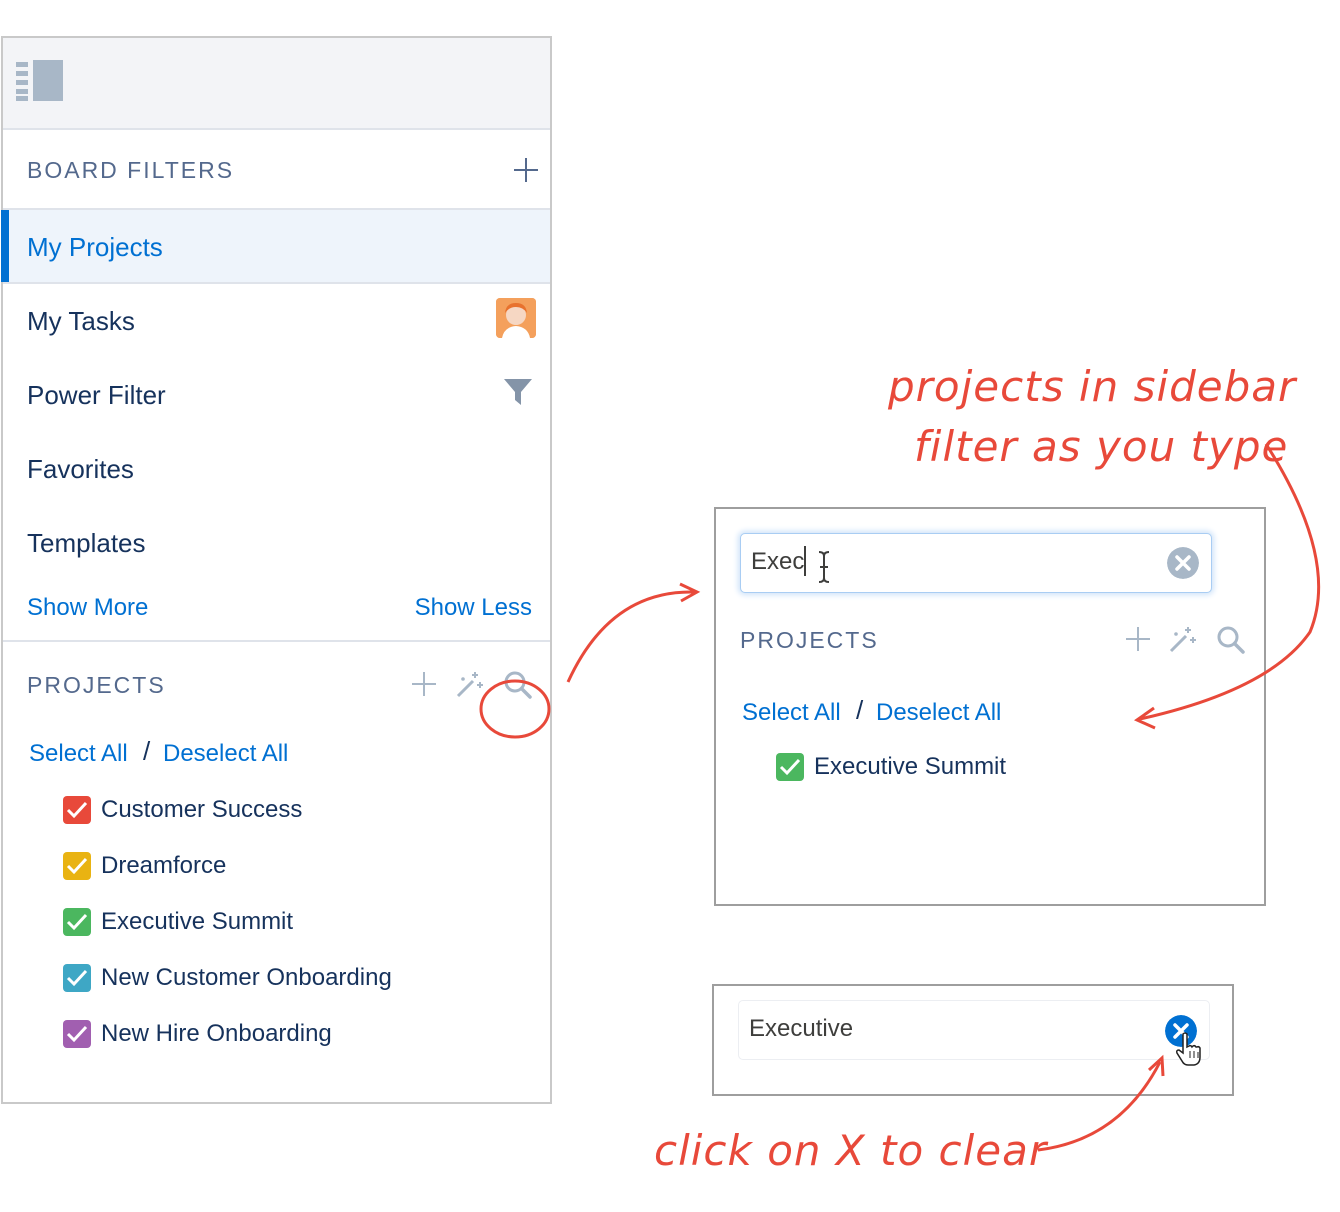 This screenshot has height=1212, width=1340. Describe the element at coordinates (630, 636) in the screenshot. I see `arrow-to-filter-panel` at that location.